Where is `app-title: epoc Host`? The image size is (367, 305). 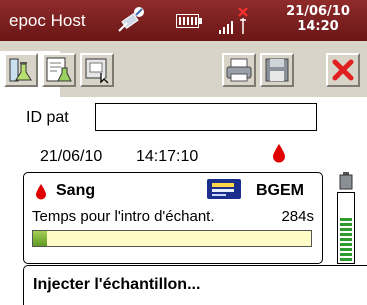 app-title: epoc Host is located at coordinates (47, 20).